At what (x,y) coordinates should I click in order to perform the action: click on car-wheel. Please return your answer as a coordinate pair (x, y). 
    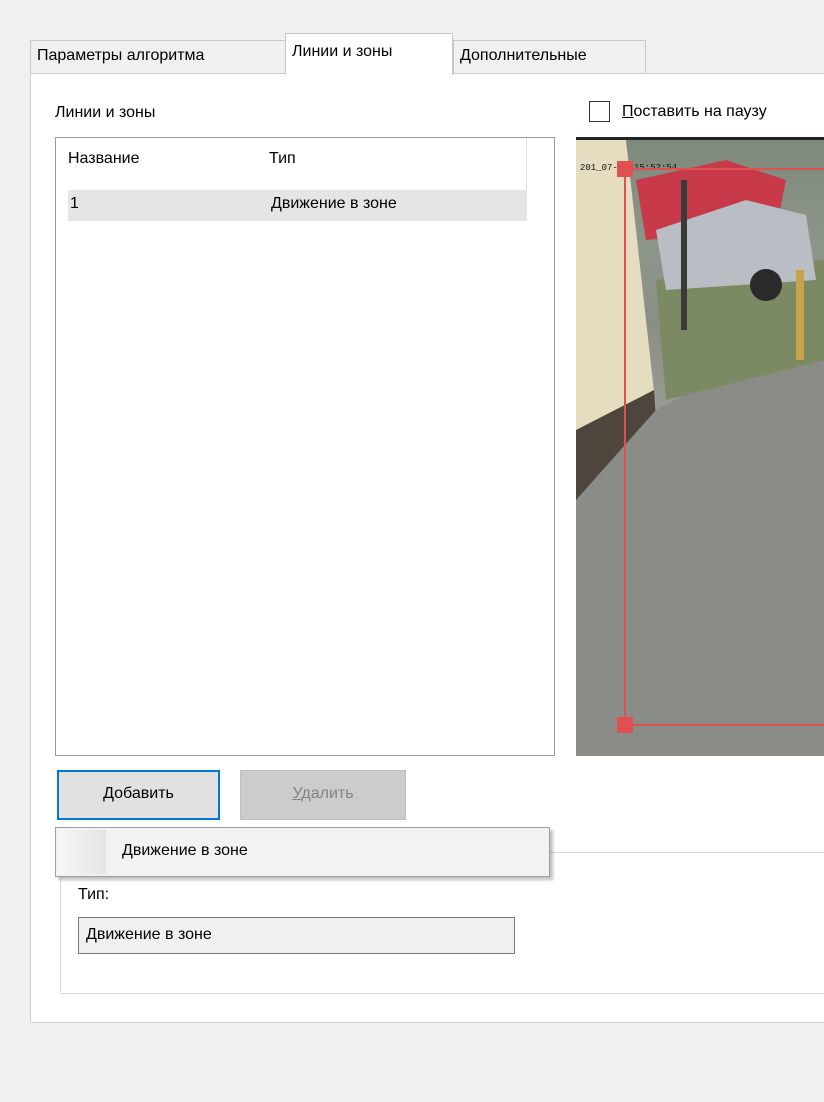
    Looking at the image, I should click on (766, 285).